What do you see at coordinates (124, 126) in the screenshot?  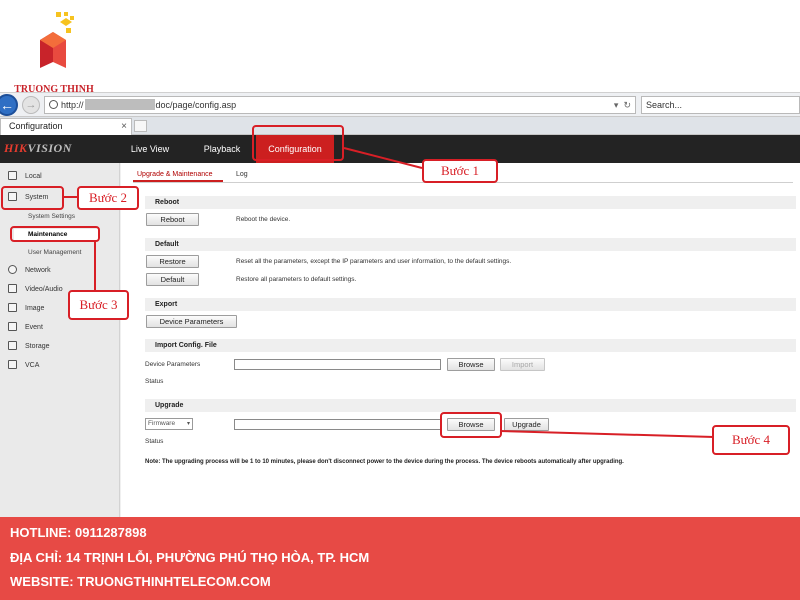 I see `close-icon: ×` at bounding box center [124, 126].